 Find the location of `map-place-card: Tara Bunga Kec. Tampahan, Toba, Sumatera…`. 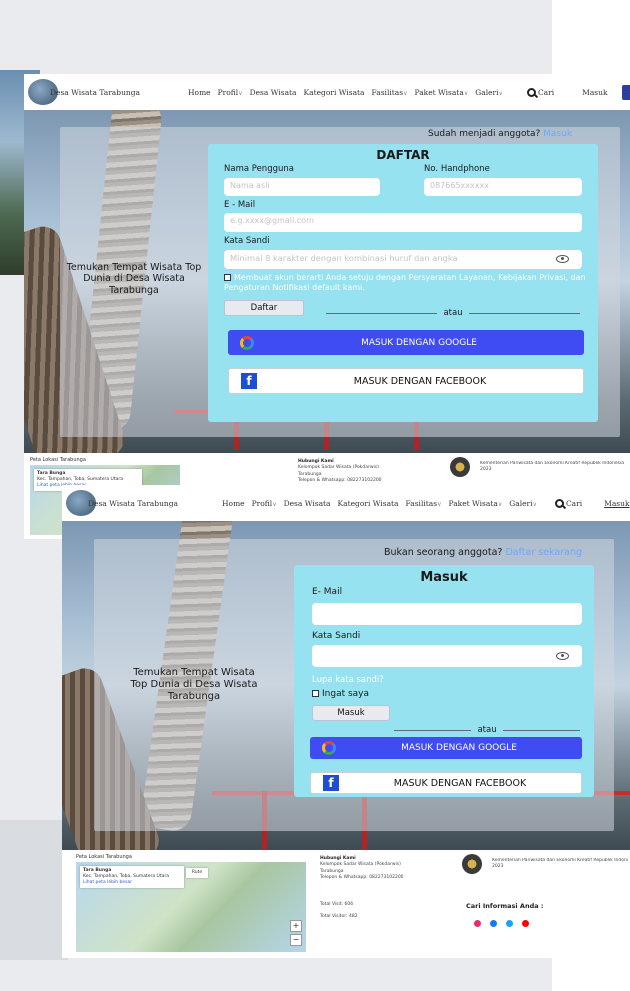

map-place-card: Tara Bunga Kec. Tampahan, Toba, Sumatera… is located at coordinates (132, 877).